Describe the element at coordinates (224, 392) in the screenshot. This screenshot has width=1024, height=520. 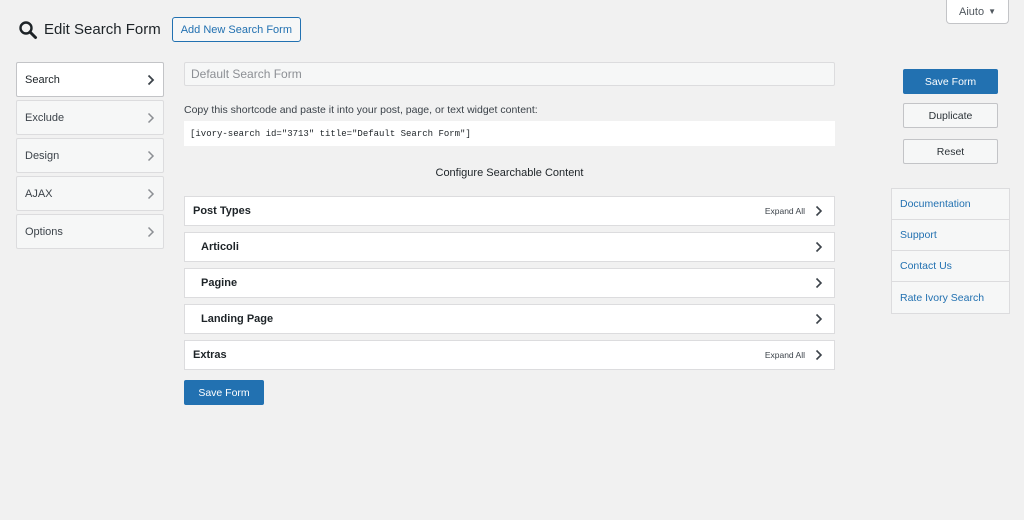
I see `save-form-button-bottom: Save Form` at that location.